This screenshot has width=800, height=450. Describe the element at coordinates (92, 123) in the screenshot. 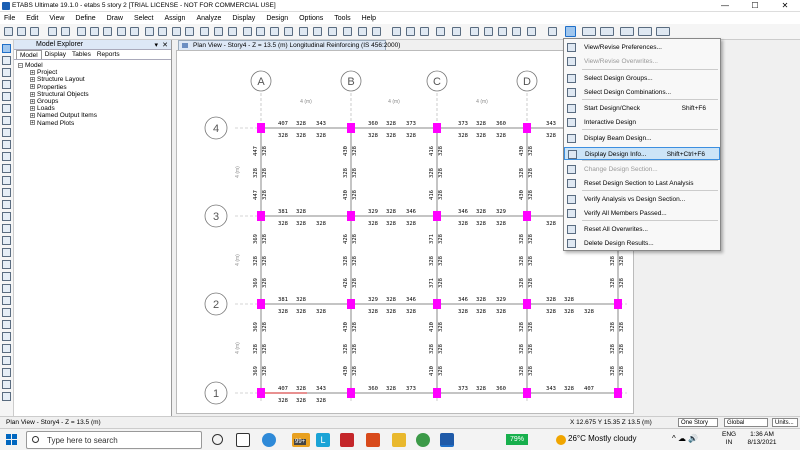

I see `tree-item-named-plots: + Named Plots` at that location.